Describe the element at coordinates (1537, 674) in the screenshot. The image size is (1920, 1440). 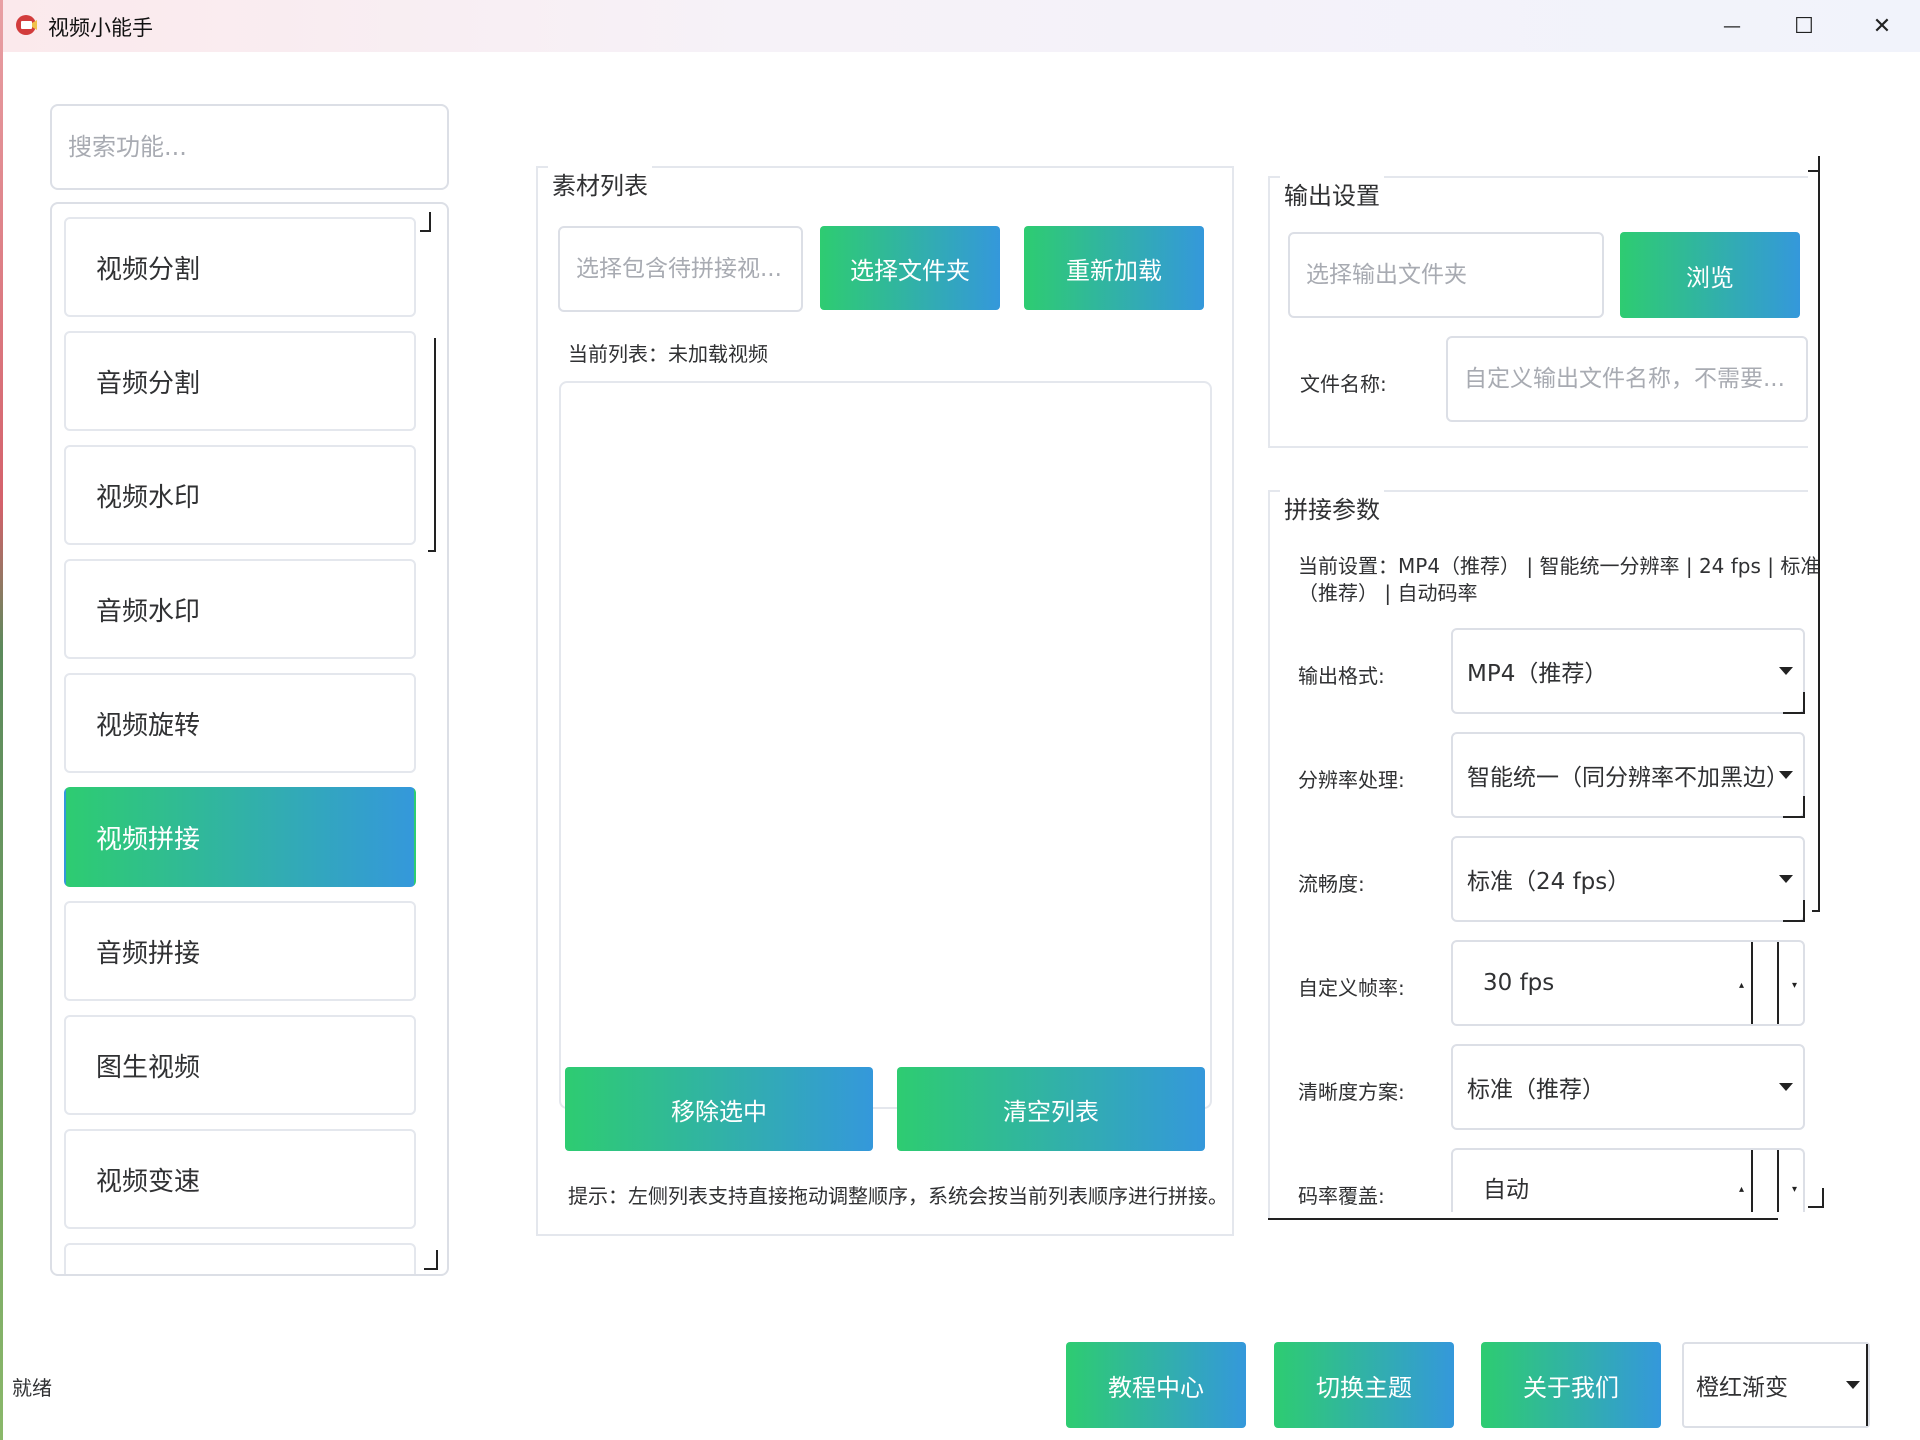
I see `format-value: MP4（推荐）` at that location.